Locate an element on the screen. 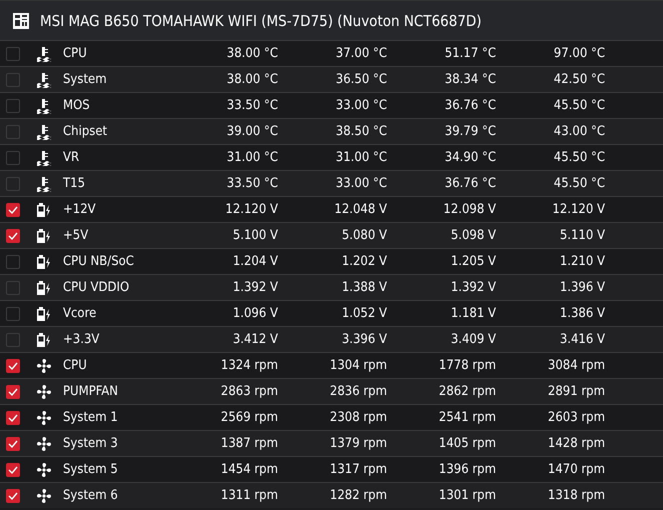  sensor-value: 1.210 V is located at coordinates (581, 261).